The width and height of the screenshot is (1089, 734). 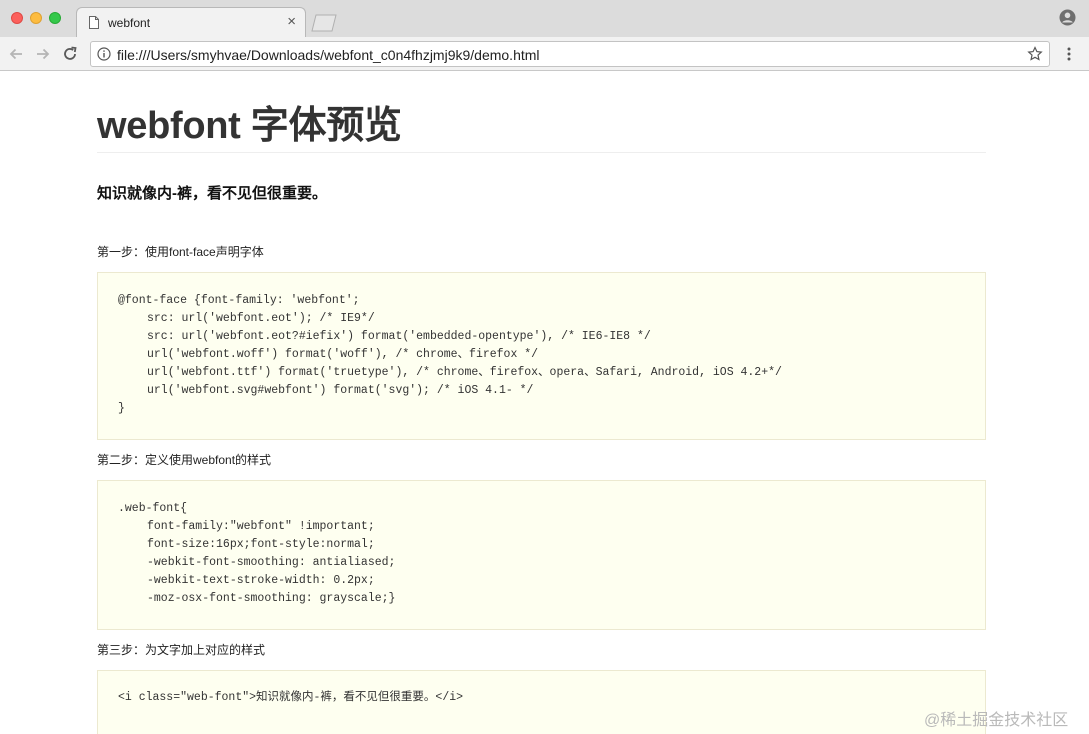 What do you see at coordinates (121, 408) in the screenshot?
I see `code-line: }` at bounding box center [121, 408].